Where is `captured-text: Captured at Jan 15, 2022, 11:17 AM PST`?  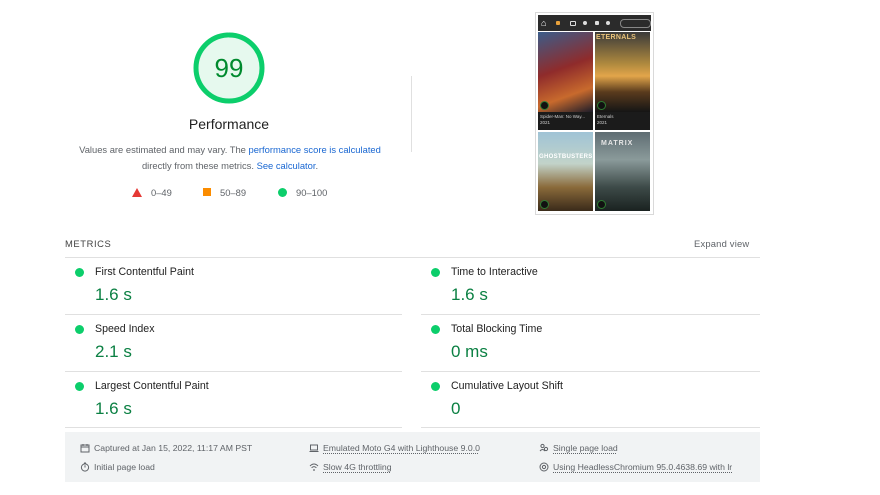 captured-text: Captured at Jan 15, 2022, 11:17 AM PST is located at coordinates (173, 448).